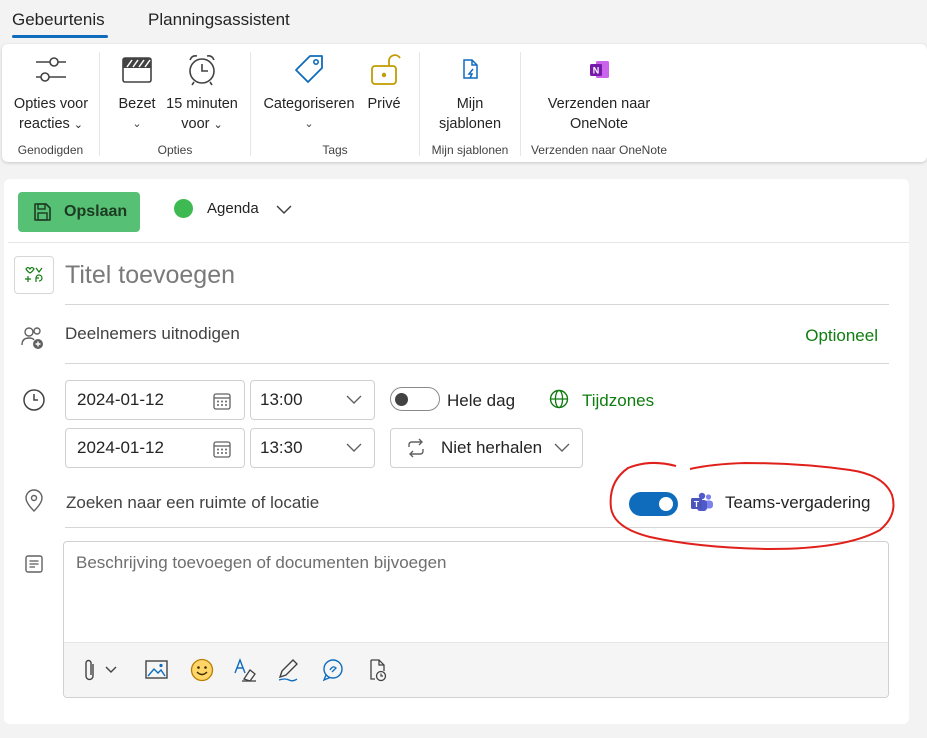  What do you see at coordinates (386, 69) in the screenshot?
I see `lock-icon` at bounding box center [386, 69].